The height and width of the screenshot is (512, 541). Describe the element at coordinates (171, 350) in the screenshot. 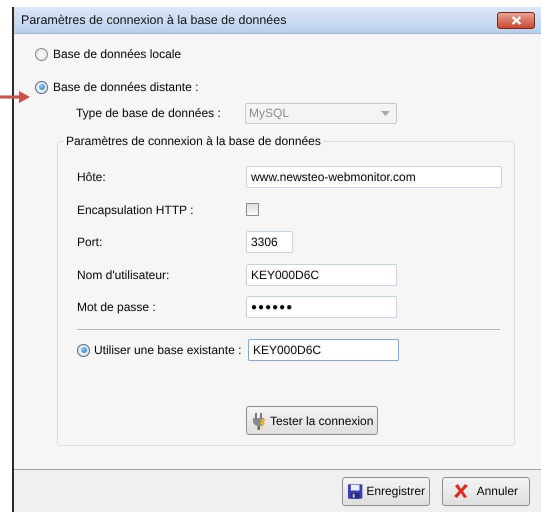

I see `radio-label: Utiliser une base existante :` at that location.